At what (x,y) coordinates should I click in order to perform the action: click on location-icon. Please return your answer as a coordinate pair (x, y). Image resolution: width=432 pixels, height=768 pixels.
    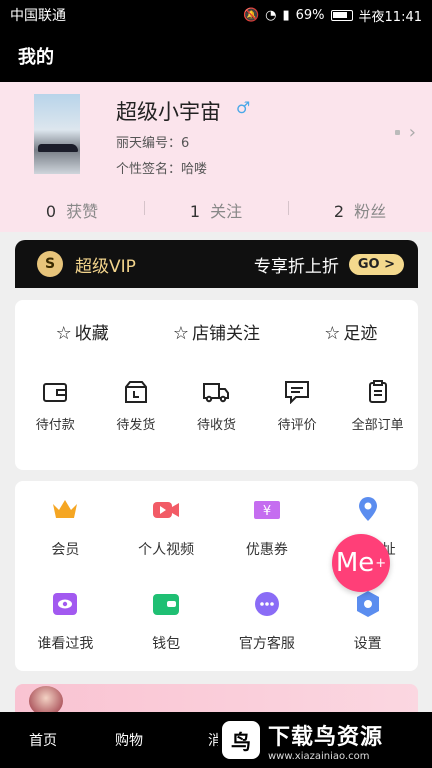
    Looking at the image, I should click on (367, 509).